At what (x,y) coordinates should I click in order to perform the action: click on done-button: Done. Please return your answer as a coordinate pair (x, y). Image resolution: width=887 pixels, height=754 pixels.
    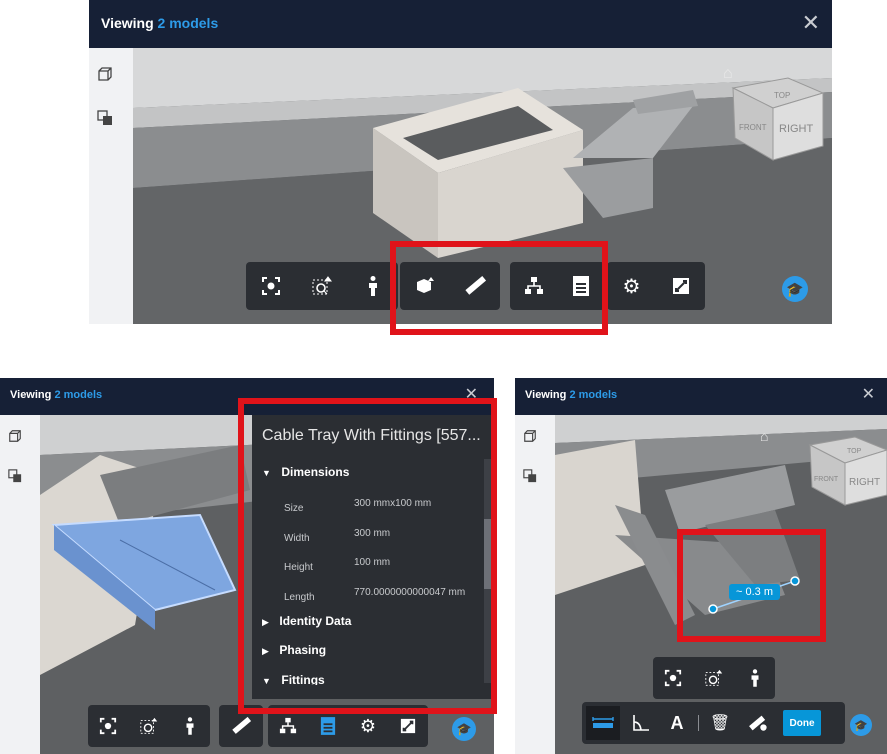
    Looking at the image, I should click on (802, 723).